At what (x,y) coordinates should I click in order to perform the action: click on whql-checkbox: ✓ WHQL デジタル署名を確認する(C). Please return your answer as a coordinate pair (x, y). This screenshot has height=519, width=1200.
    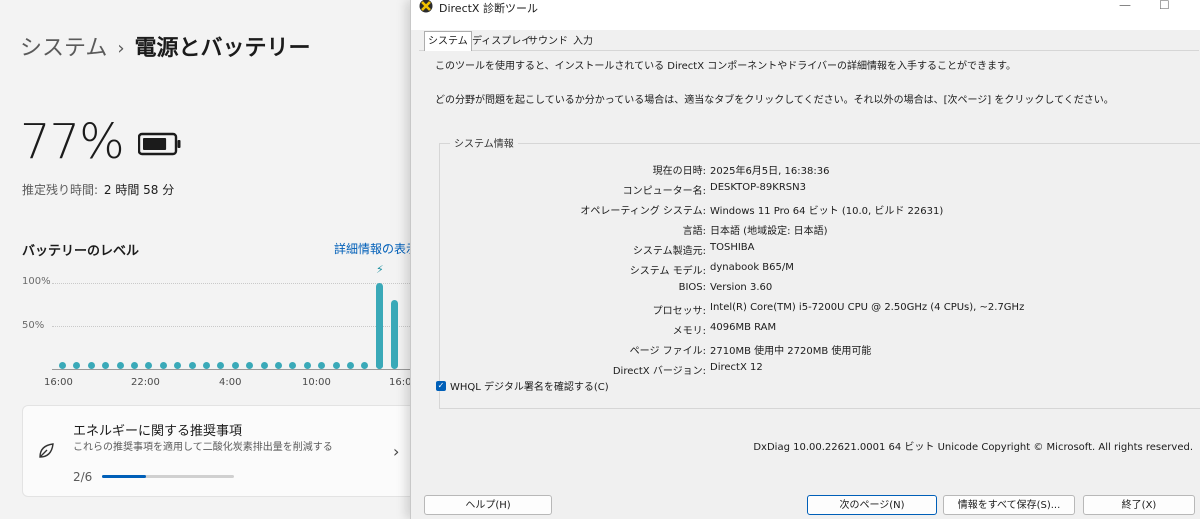
    Looking at the image, I should click on (522, 385).